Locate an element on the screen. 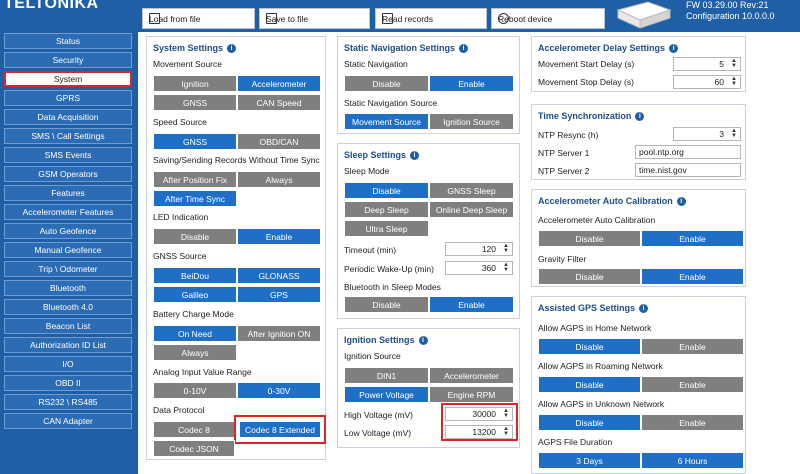  periodic-wakeup-label: Periodic Wake-Up (min) is located at coordinates (389, 269).